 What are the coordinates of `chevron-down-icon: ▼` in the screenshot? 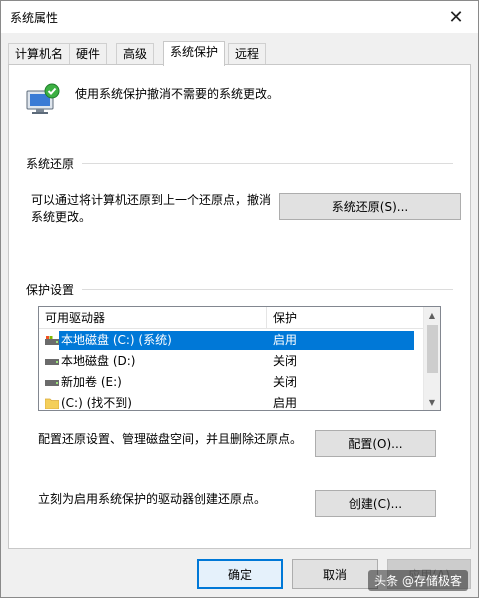 It's located at (432, 402).